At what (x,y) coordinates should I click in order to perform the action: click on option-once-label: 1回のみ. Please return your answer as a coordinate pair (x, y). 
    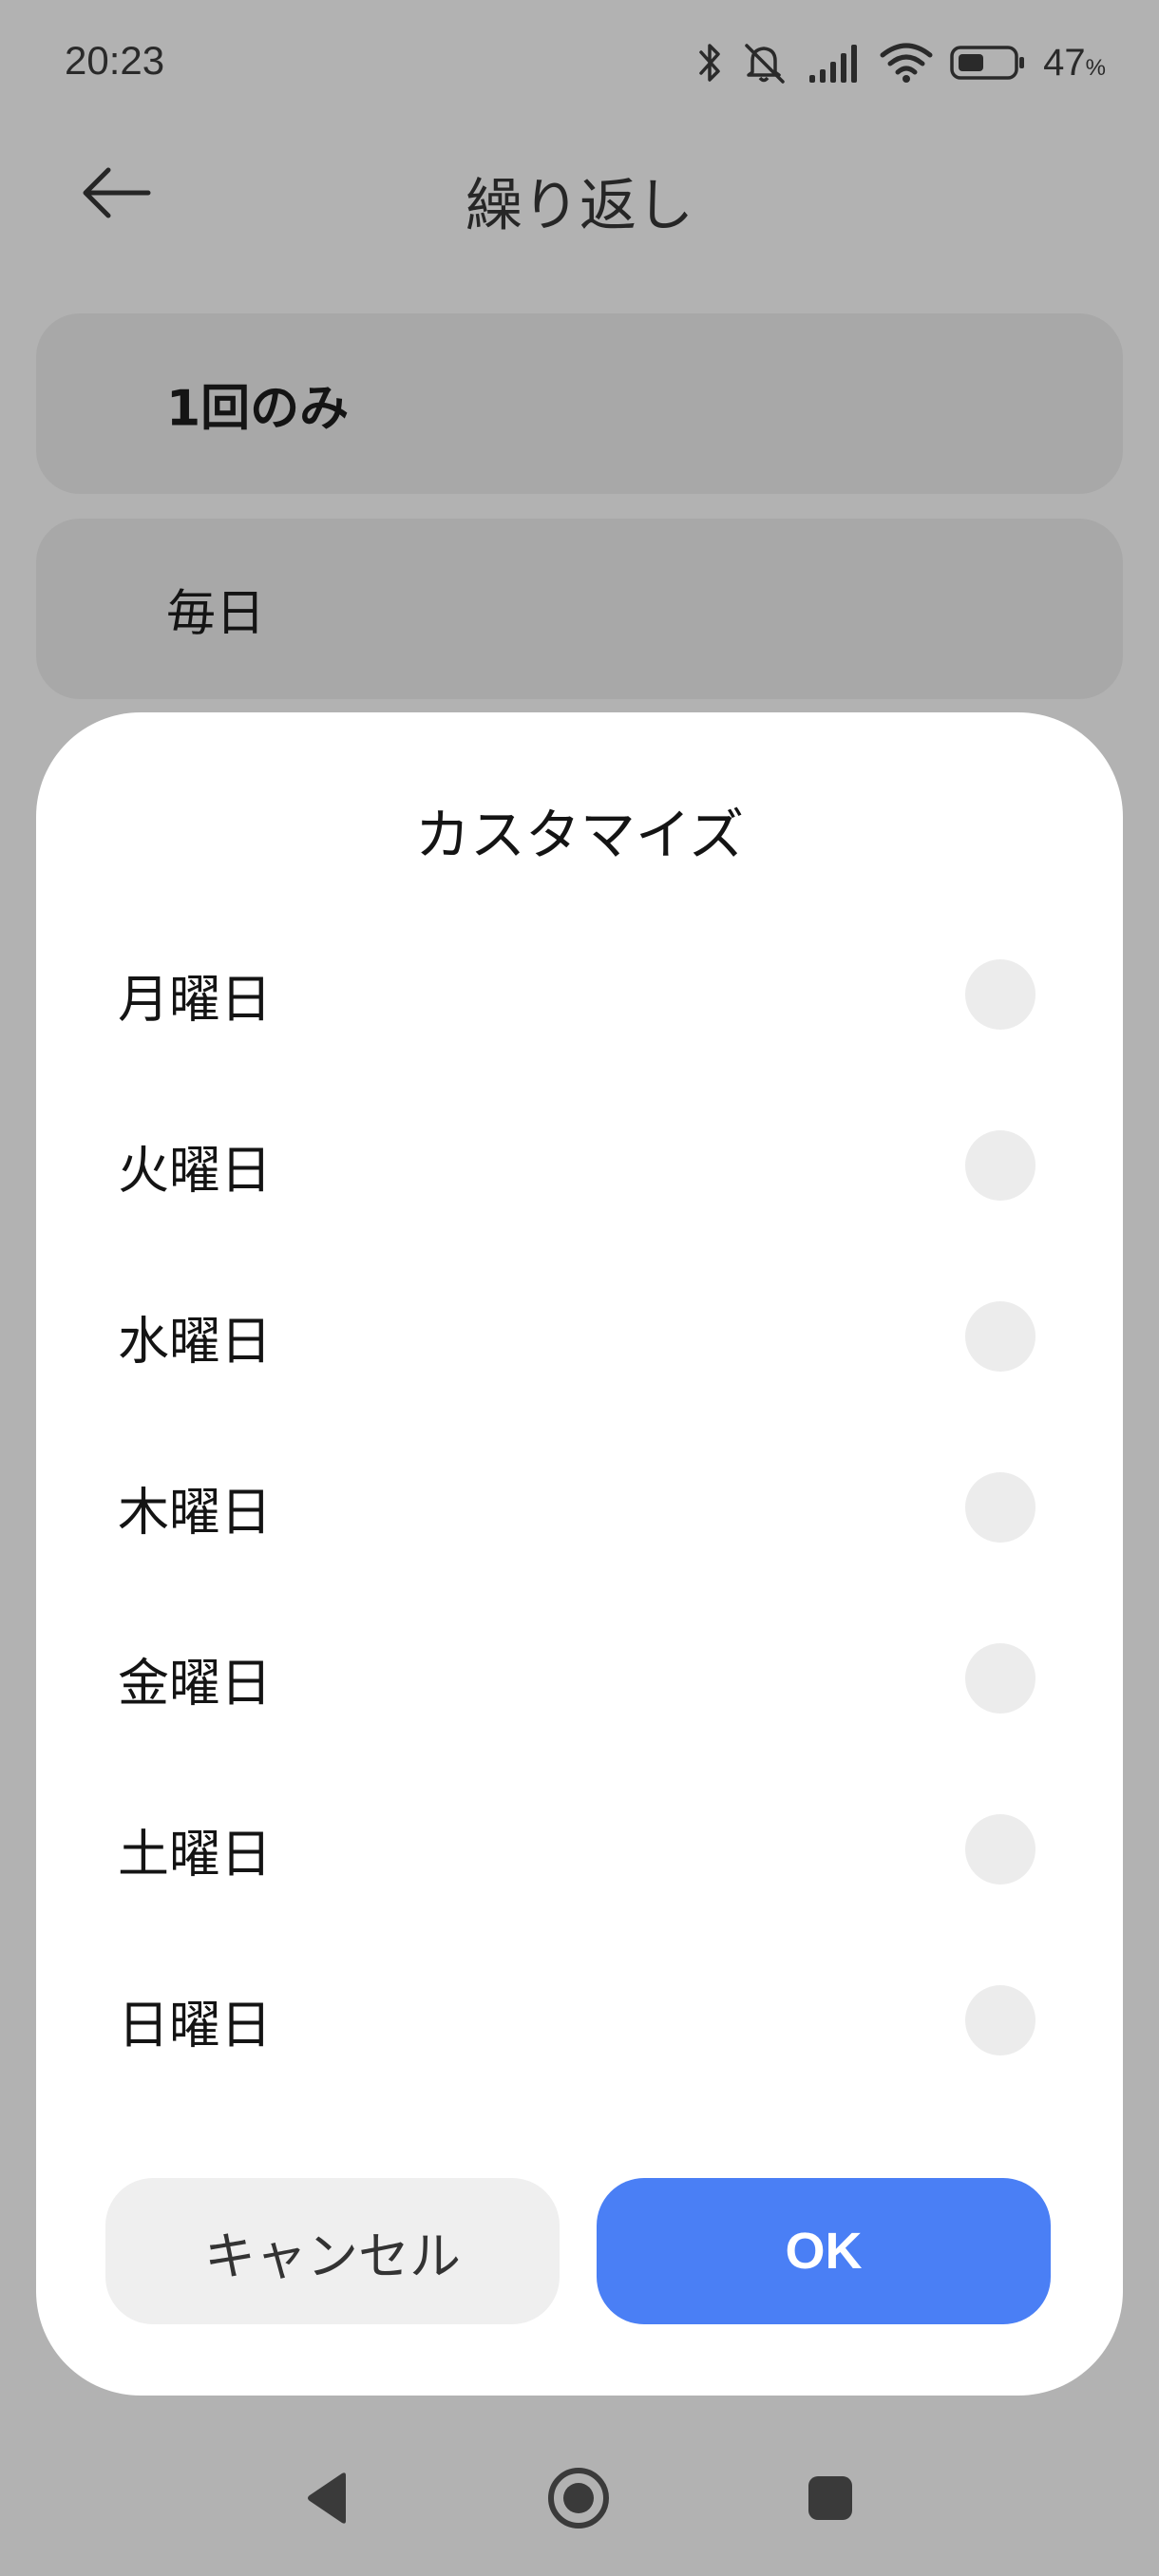
    Looking at the image, I should click on (258, 409).